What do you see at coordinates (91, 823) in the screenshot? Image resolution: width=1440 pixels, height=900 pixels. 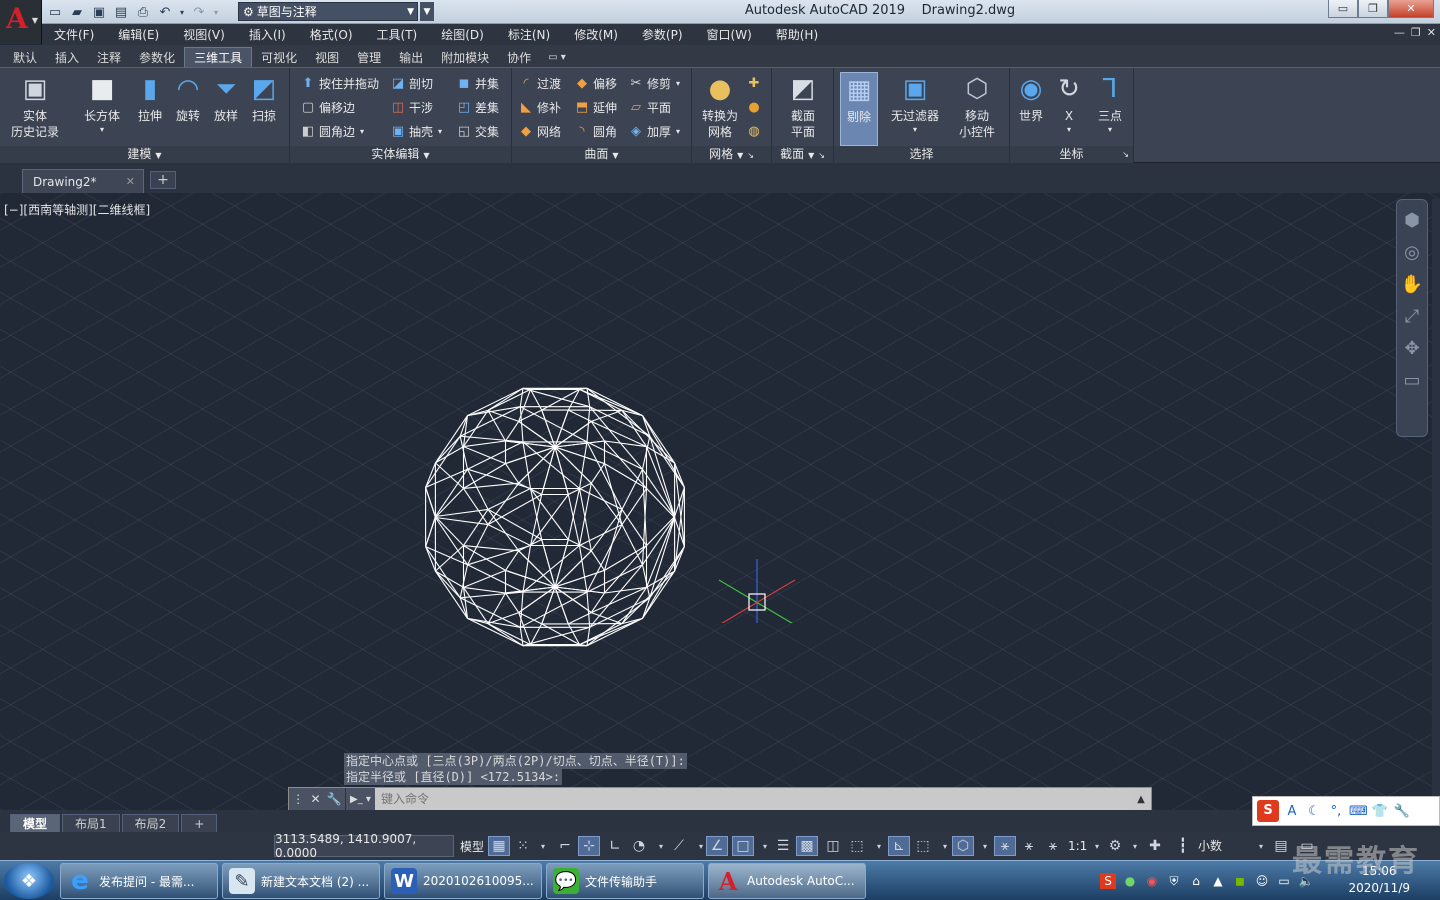 I see `tab-layout1: 布局1` at bounding box center [91, 823].